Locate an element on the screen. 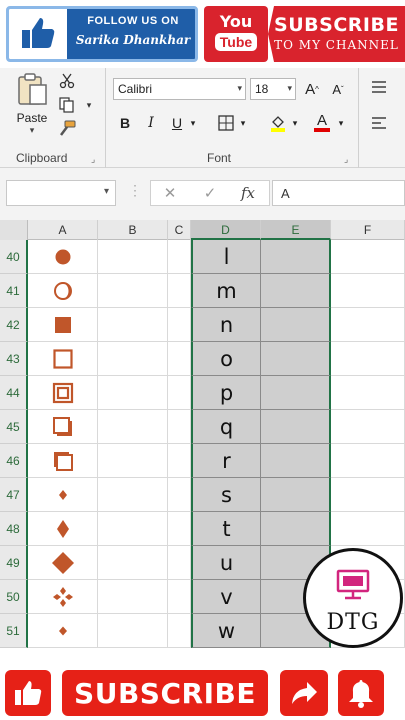  font-color-button: A is located at coordinates (322, 123).